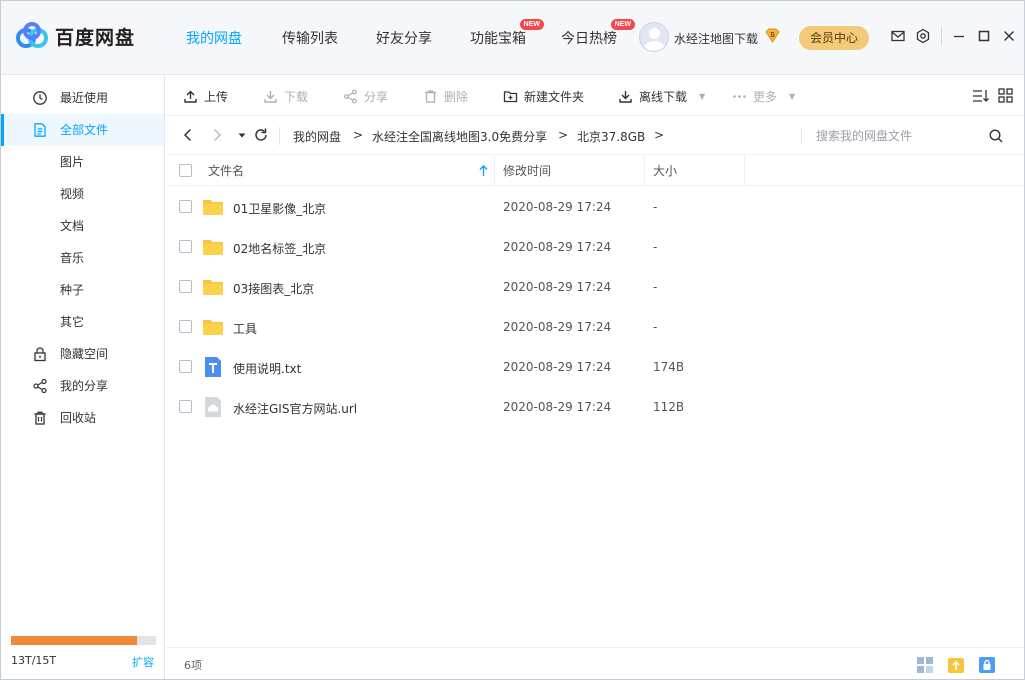 This screenshot has height=680, width=1025. I want to click on document-icon, so click(40, 130).